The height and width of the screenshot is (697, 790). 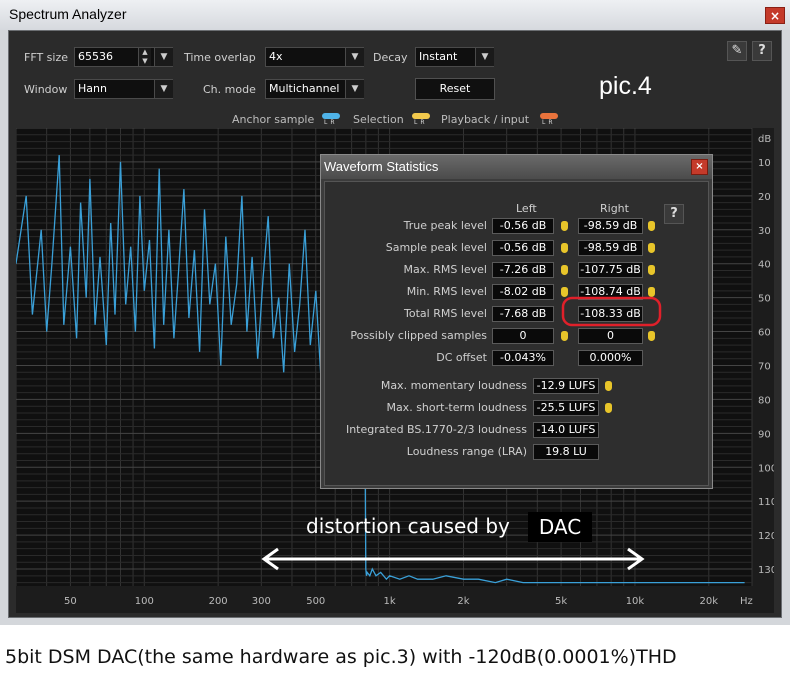 I want to click on y-tick-label: 40, so click(x=764, y=265).